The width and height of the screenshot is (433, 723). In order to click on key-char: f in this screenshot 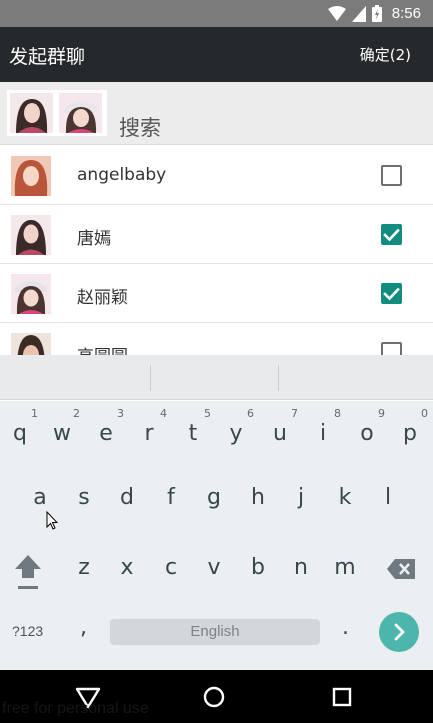, I will do `click(171, 497)`.